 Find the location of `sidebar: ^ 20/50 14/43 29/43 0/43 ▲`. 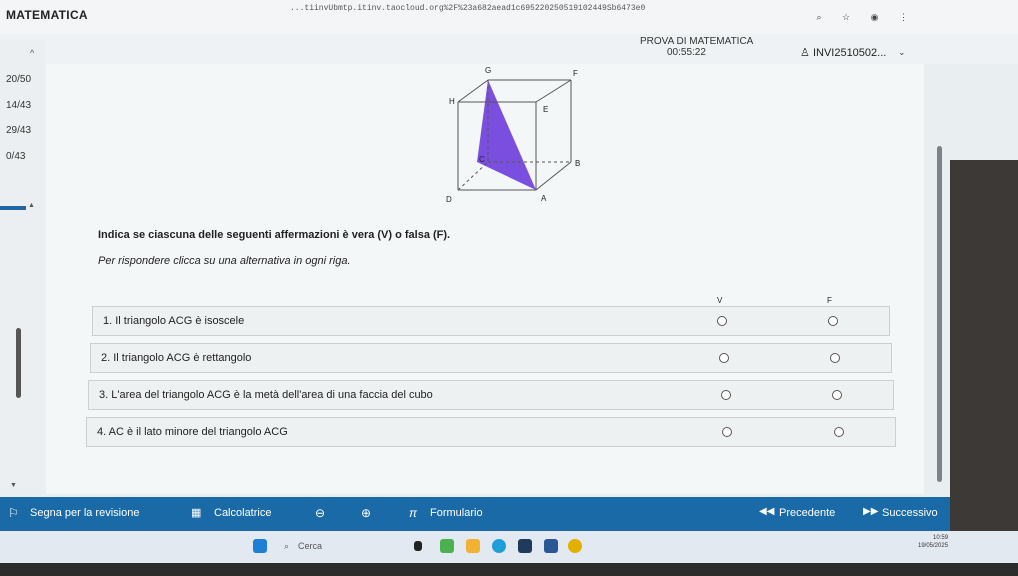

sidebar: ^ 20/50 14/43 29/43 0/43 ▲ is located at coordinates (23, 265).